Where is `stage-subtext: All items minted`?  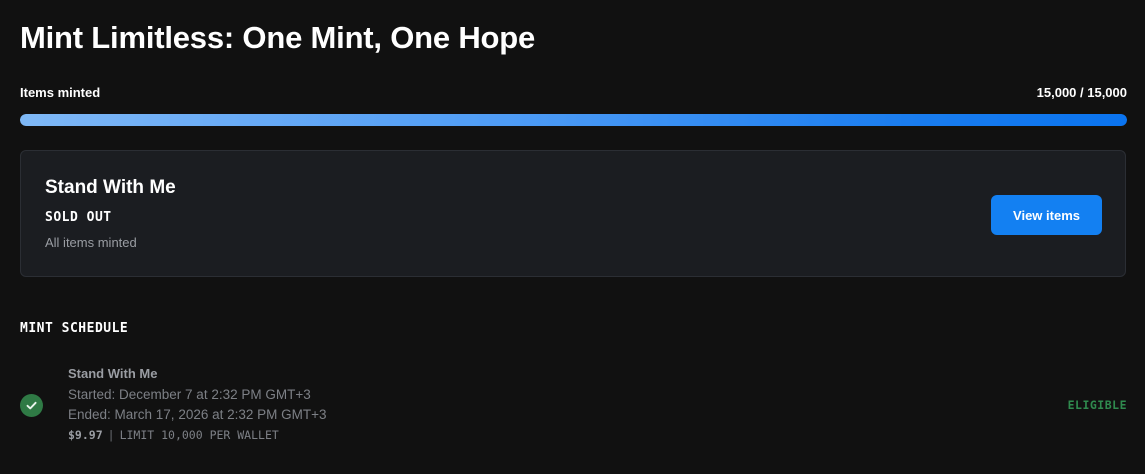
stage-subtext: All items minted is located at coordinates (91, 242).